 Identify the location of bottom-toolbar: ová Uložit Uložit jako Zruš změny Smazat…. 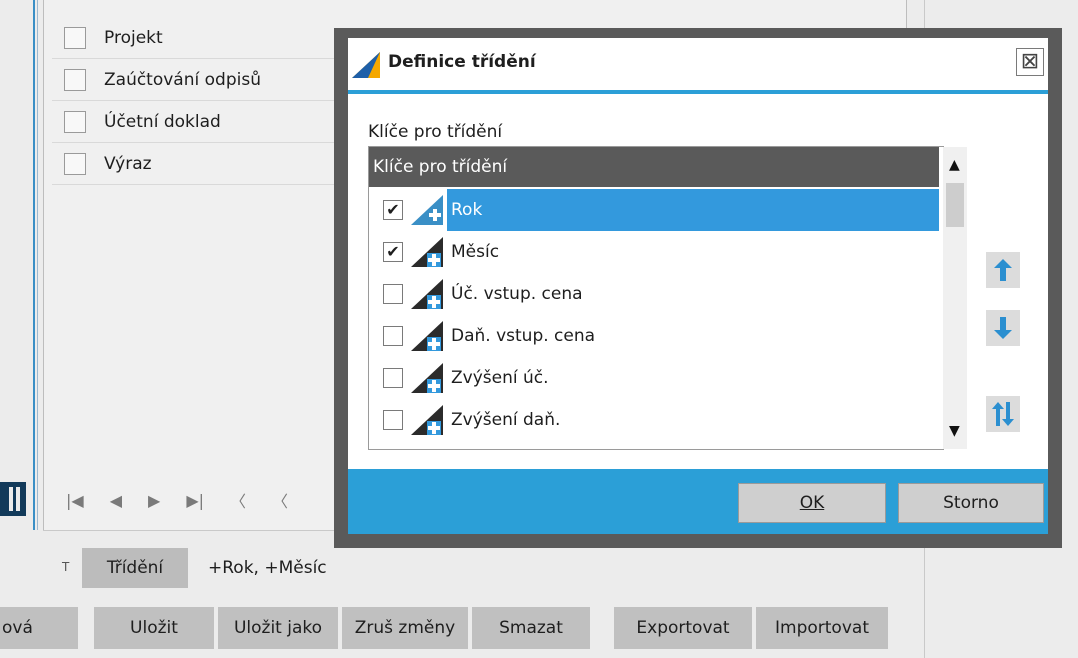
(446, 629).